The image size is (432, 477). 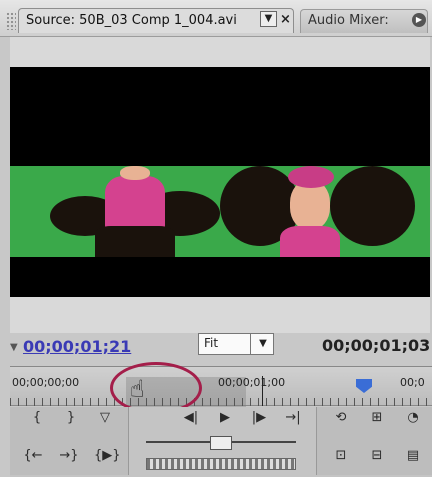 I want to click on insert-icon: ⊡, so click(x=341, y=455).